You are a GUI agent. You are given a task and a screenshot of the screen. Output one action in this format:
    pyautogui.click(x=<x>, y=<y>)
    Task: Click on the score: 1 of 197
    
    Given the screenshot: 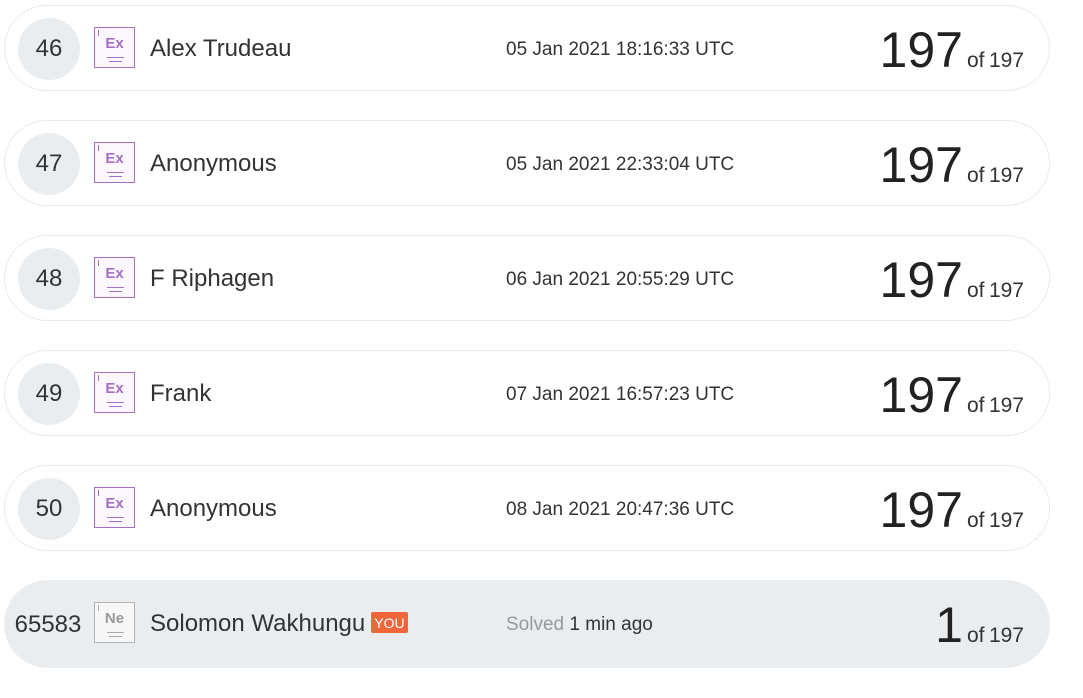 What is the action you would take?
    pyautogui.click(x=979, y=625)
    